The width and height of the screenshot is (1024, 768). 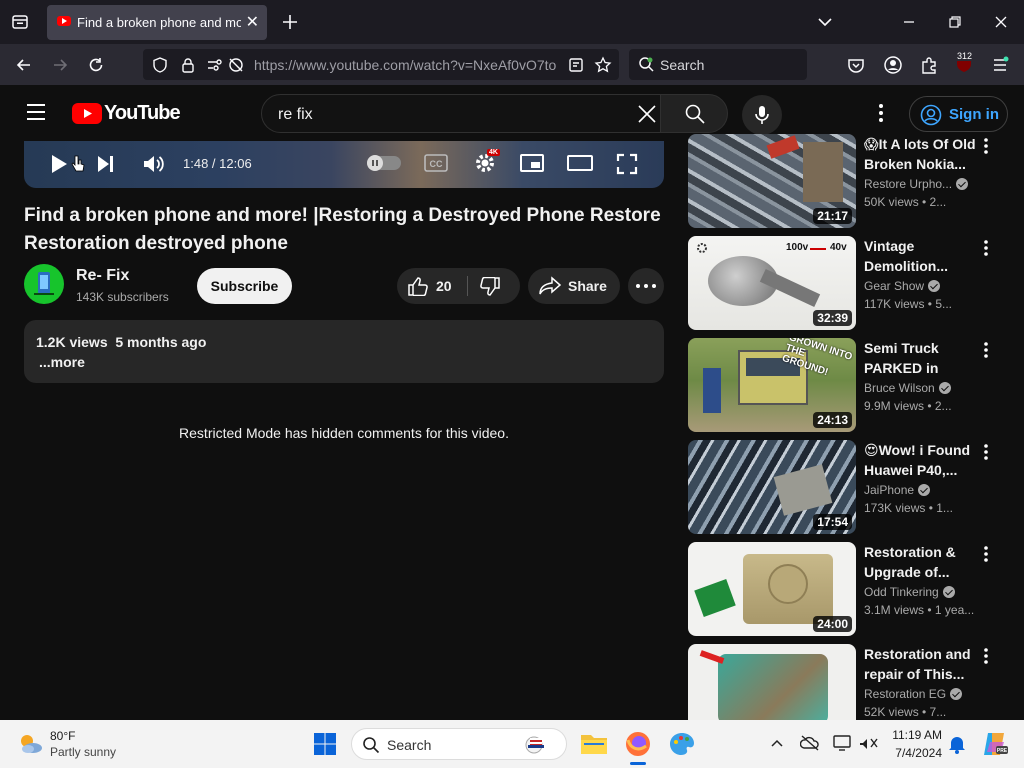 I want to click on subscribe-button: Subscribe, so click(x=244, y=286).